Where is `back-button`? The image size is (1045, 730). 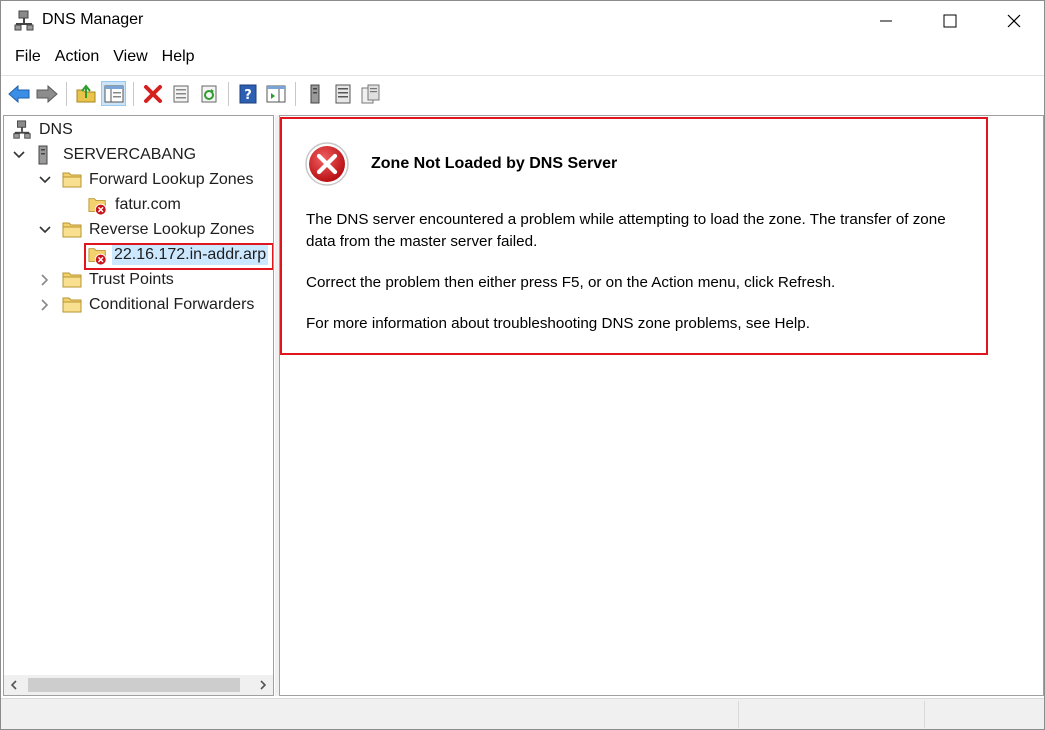 back-button is located at coordinates (18, 93).